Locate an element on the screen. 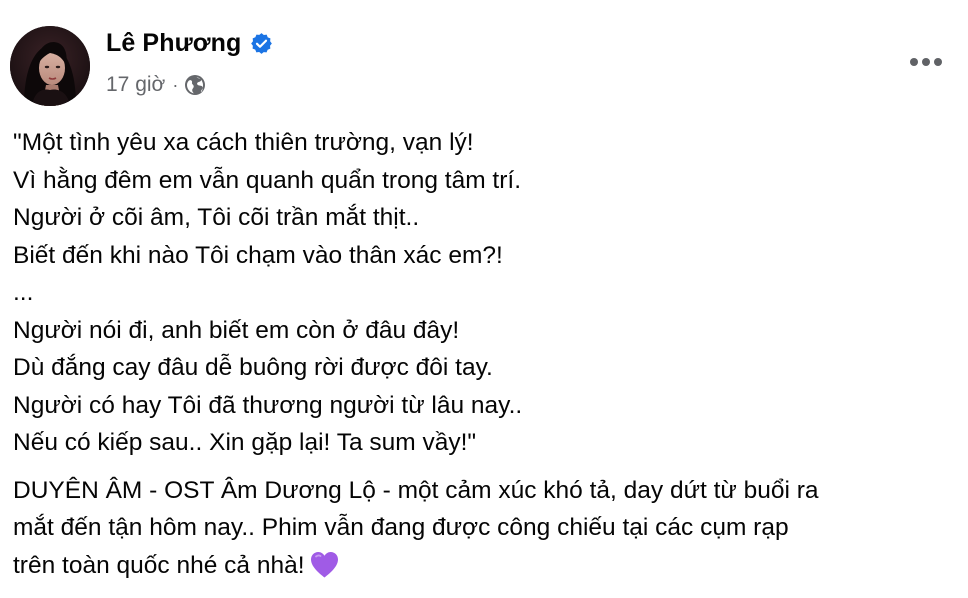 The image size is (968, 598). avatar-photo is located at coordinates (50, 66).